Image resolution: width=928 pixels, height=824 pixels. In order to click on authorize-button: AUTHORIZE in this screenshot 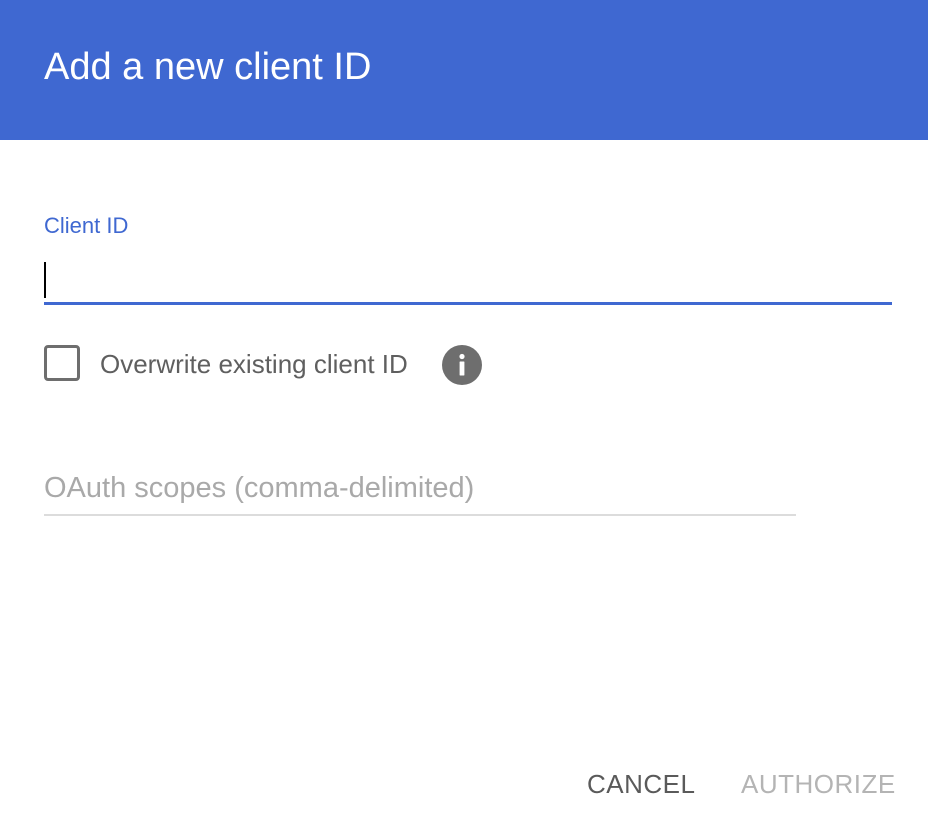, I will do `click(818, 784)`.